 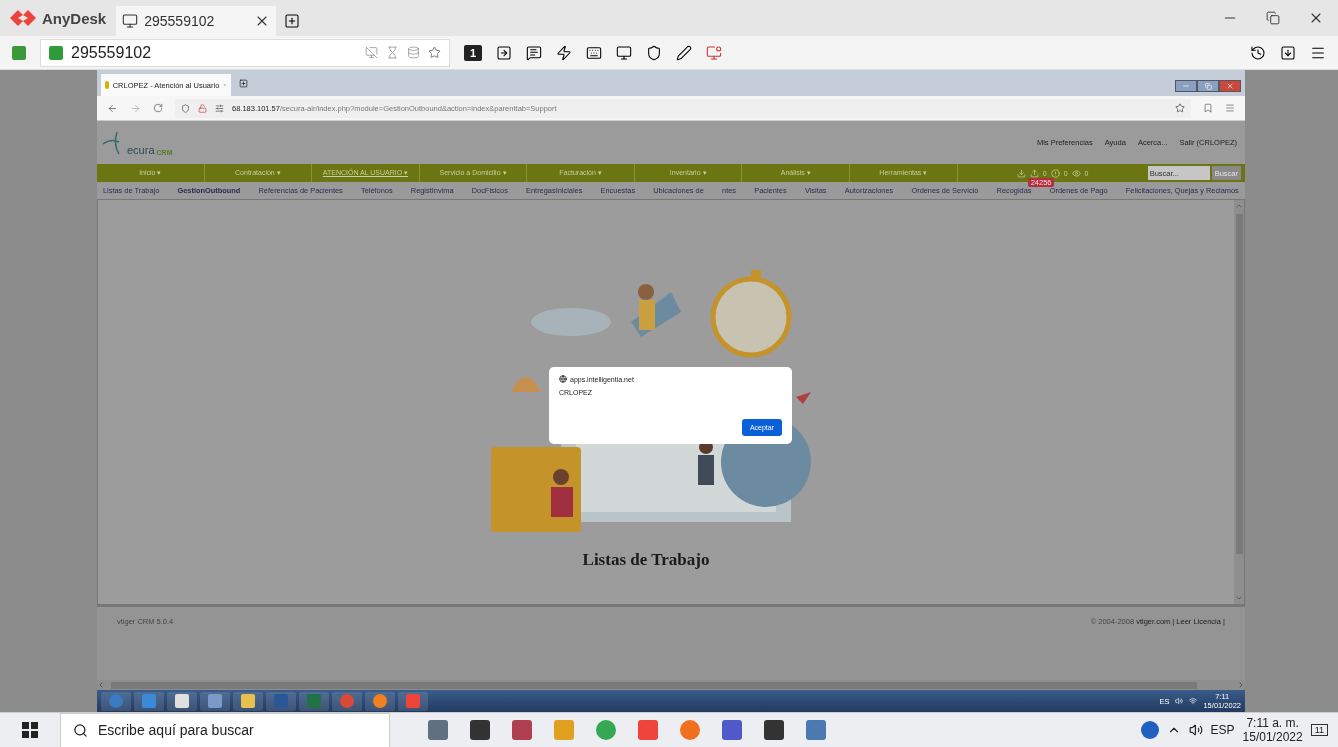 What do you see at coordinates (473, 52) in the screenshot?
I see `display-button: 1` at bounding box center [473, 52].